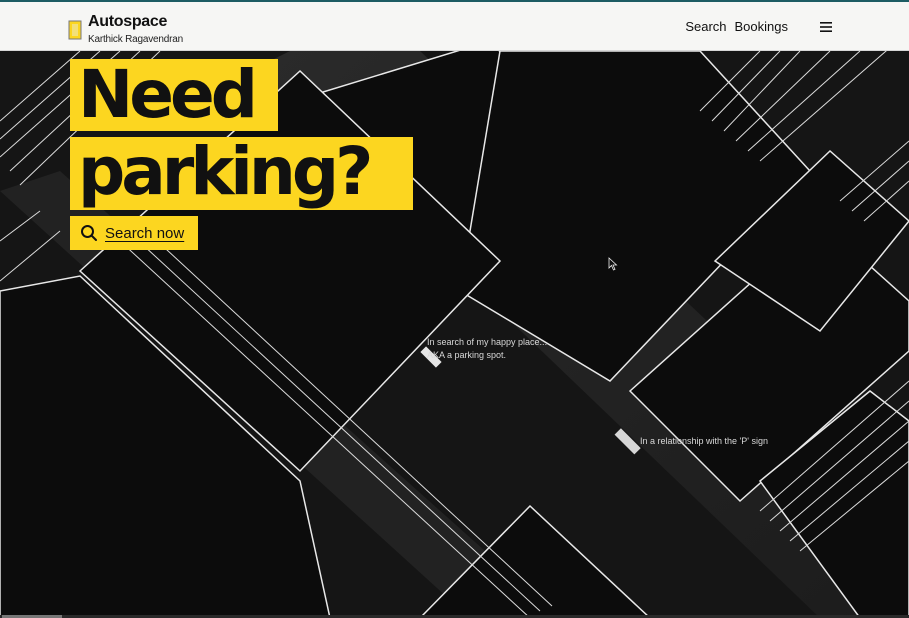 The height and width of the screenshot is (618, 909). Describe the element at coordinates (761, 26) in the screenshot. I see `nav-bookings-link: Bookings` at that location.